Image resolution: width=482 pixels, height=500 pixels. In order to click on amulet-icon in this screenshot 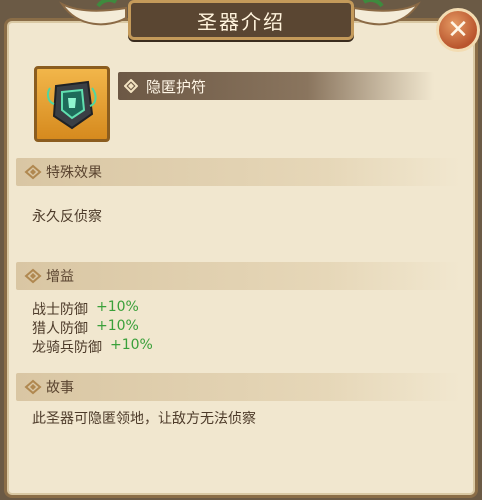, I will do `click(71, 105)`.